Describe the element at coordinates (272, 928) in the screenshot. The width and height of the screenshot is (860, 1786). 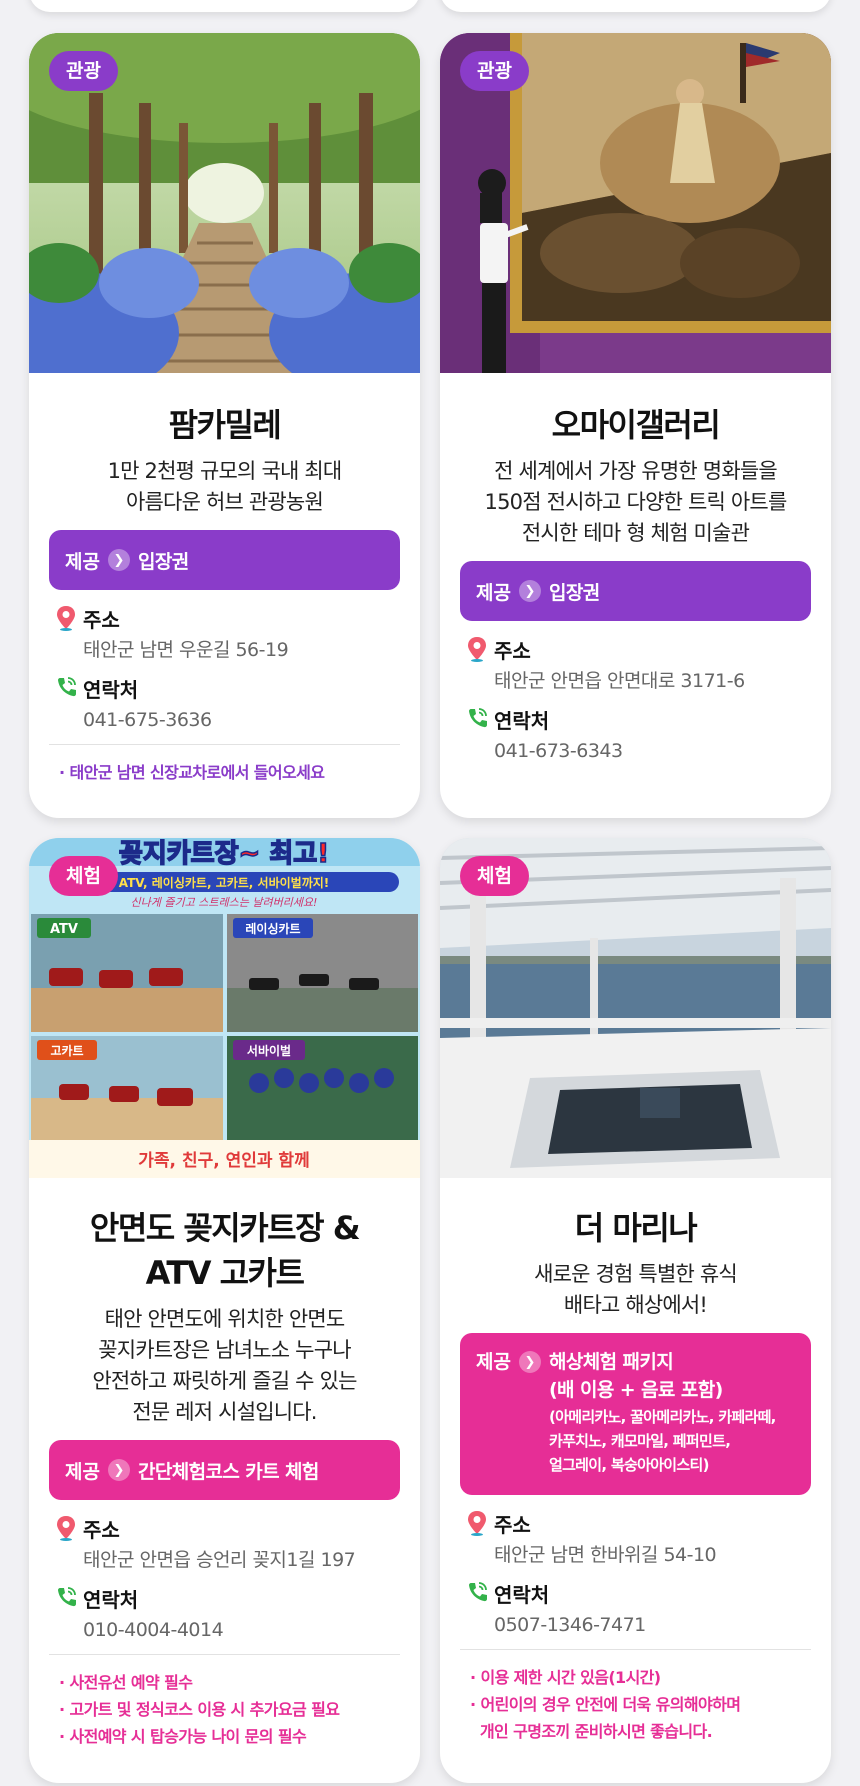
I see `panel-label-racing: 레이싱카트` at that location.